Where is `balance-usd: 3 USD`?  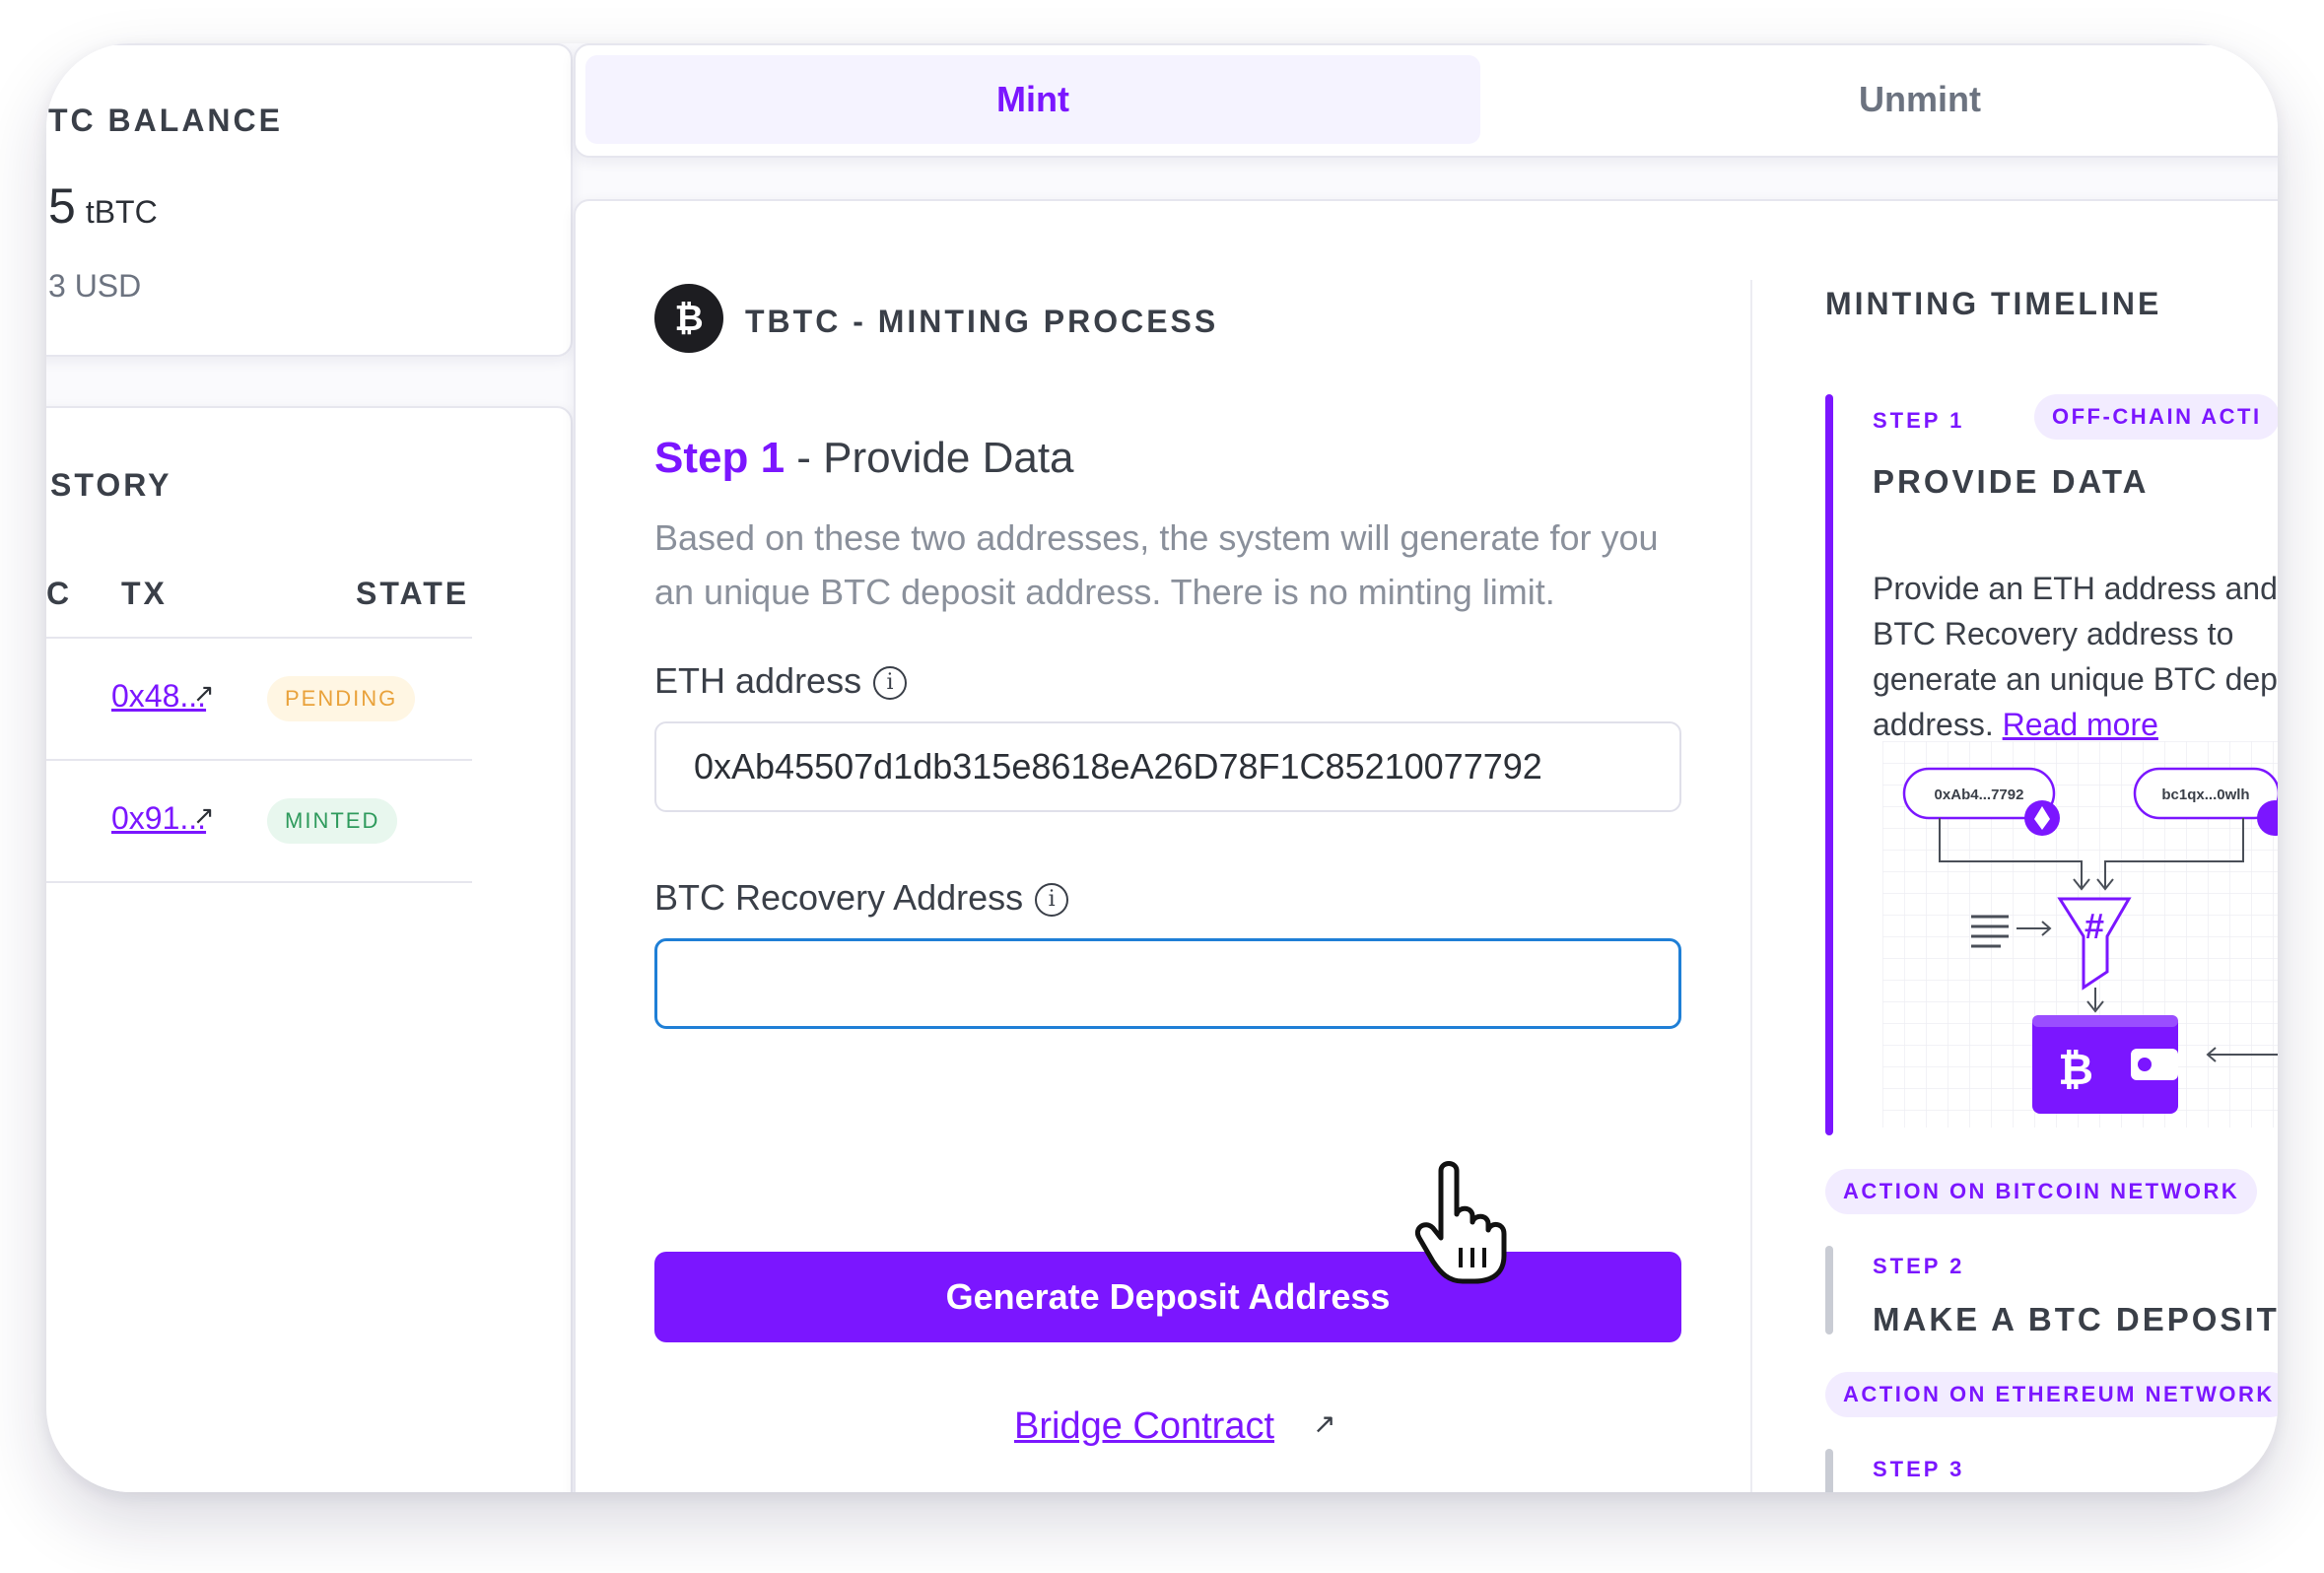 balance-usd: 3 USD is located at coordinates (95, 286).